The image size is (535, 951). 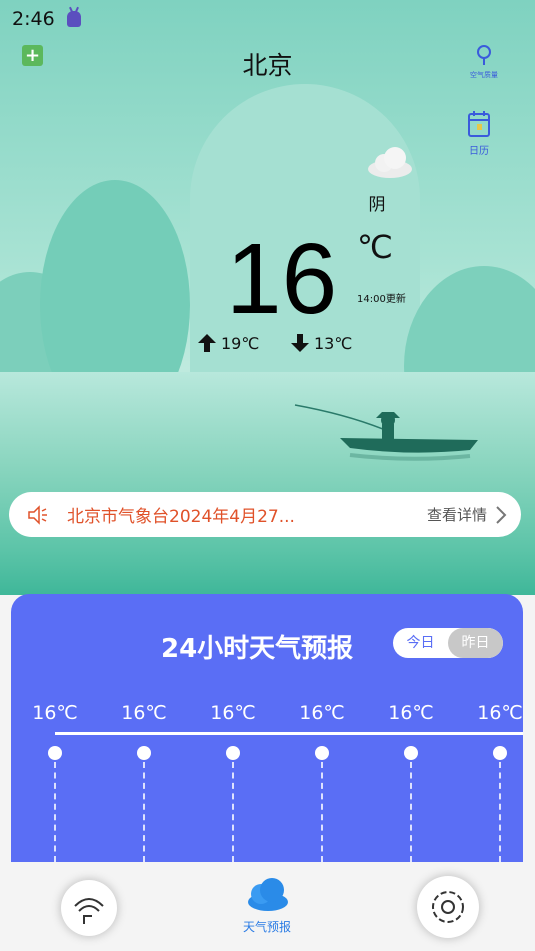 What do you see at coordinates (282, 279) in the screenshot?
I see `current-temperature: 16` at bounding box center [282, 279].